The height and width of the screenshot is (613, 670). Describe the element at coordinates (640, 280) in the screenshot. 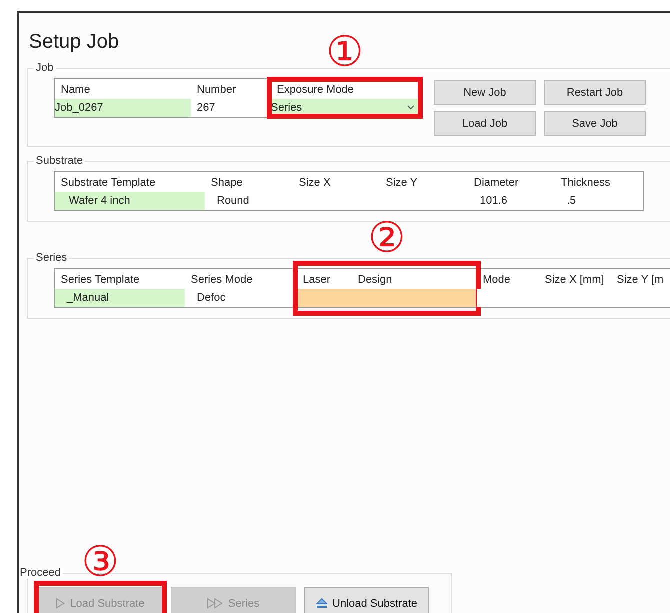

I see `column-header: Size Y [m` at that location.